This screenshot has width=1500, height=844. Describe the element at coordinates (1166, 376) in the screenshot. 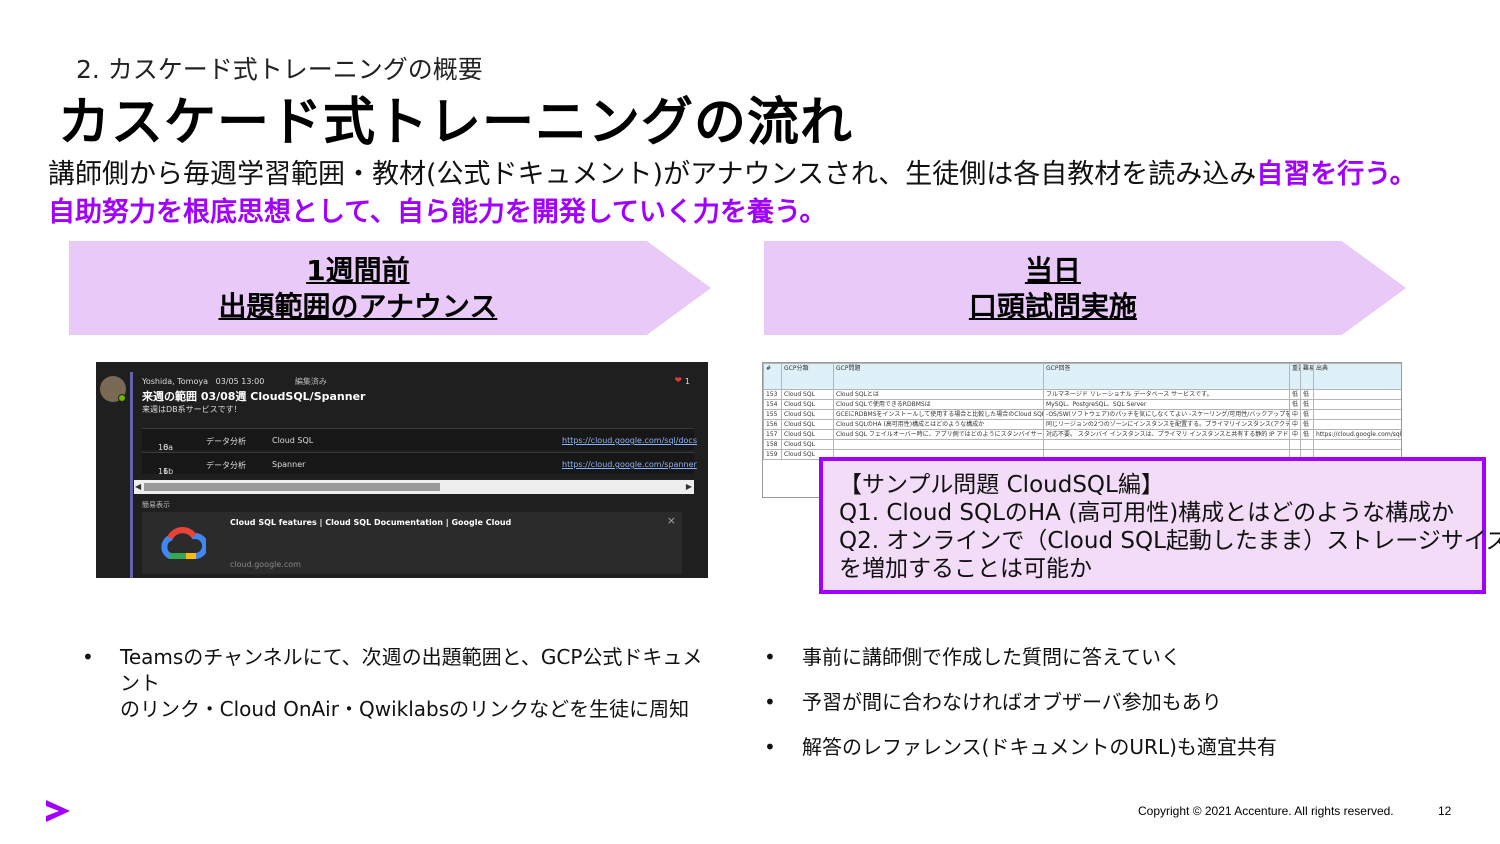

I see `column-header: GCP回答` at that location.